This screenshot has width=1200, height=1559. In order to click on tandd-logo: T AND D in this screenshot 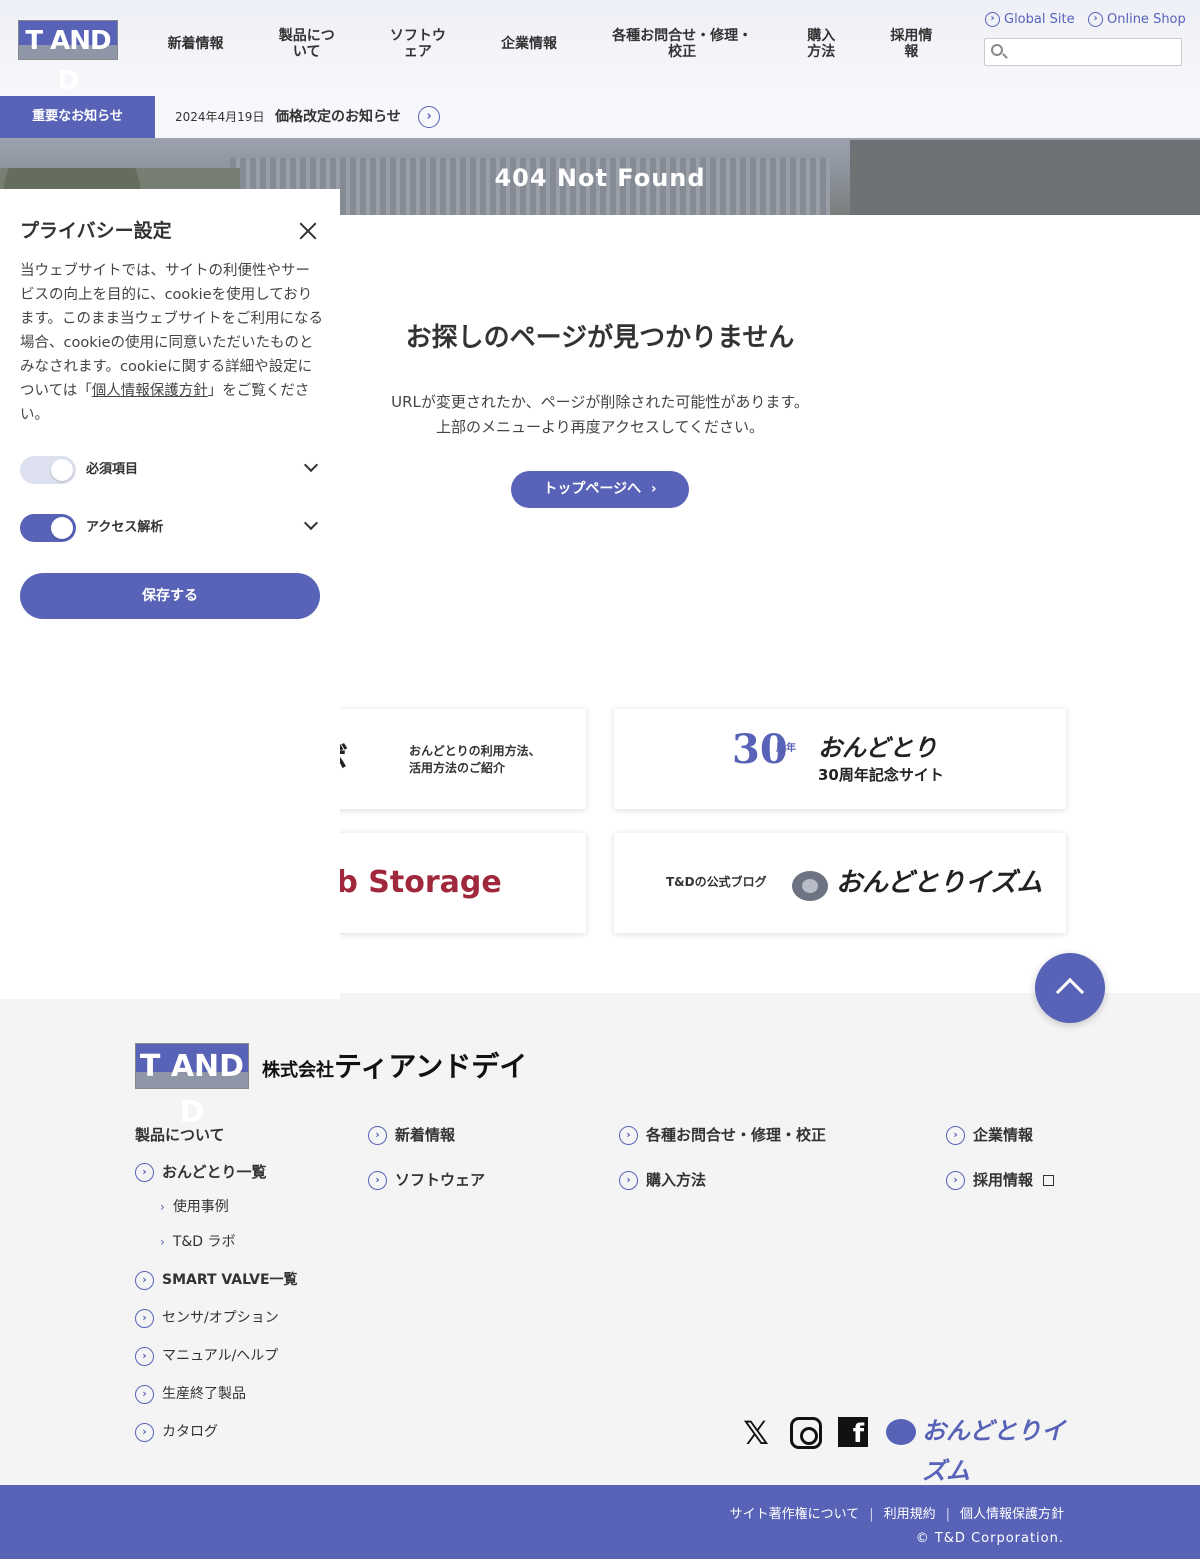, I will do `click(68, 58)`.